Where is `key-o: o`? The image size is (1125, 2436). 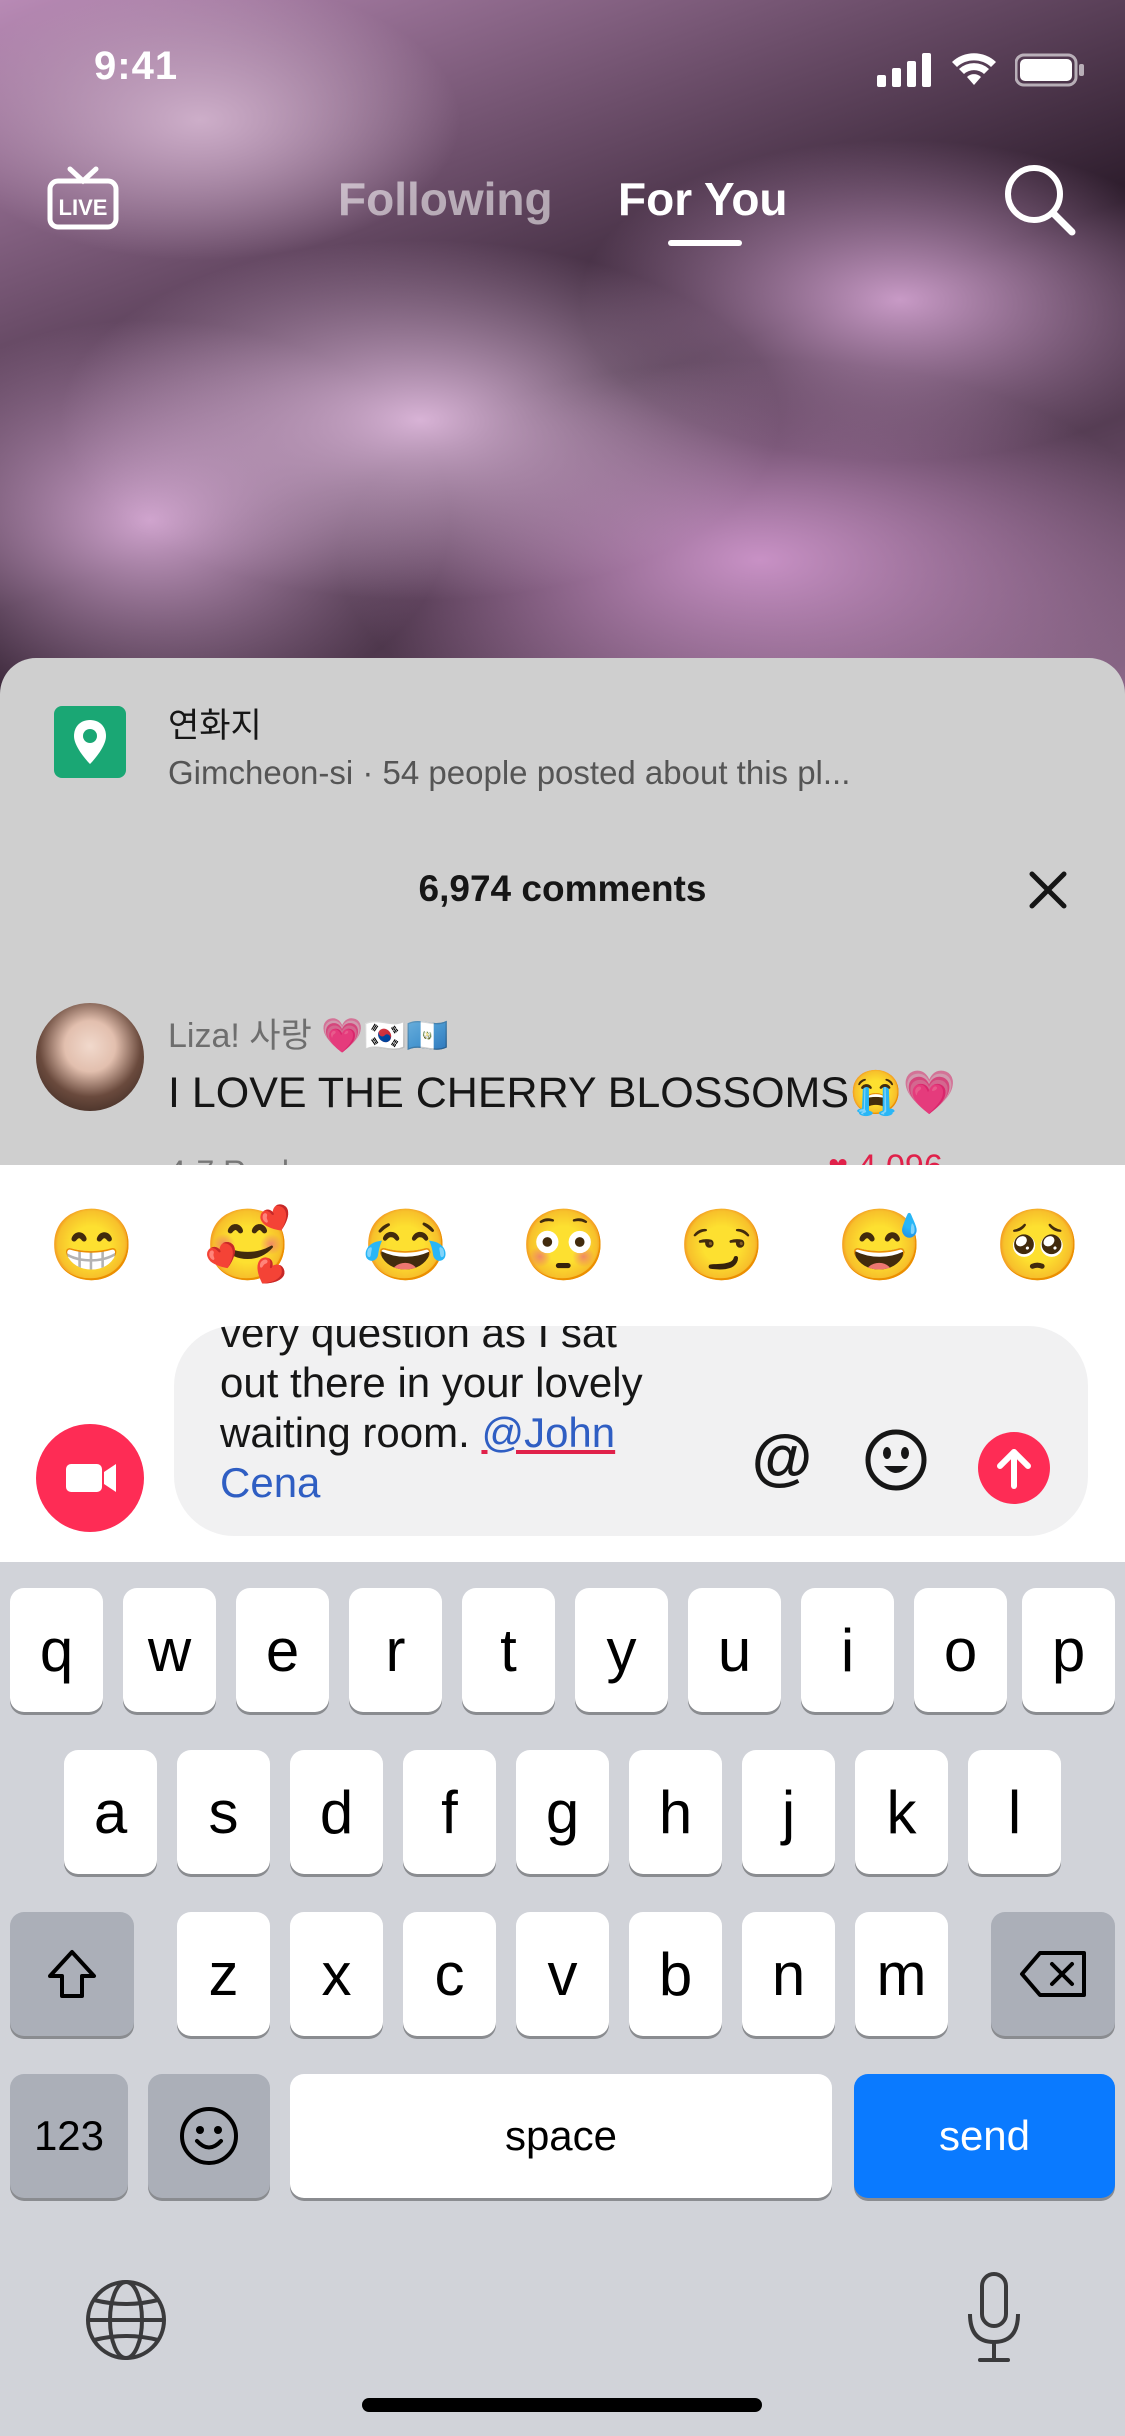
key-o: o is located at coordinates (960, 1650).